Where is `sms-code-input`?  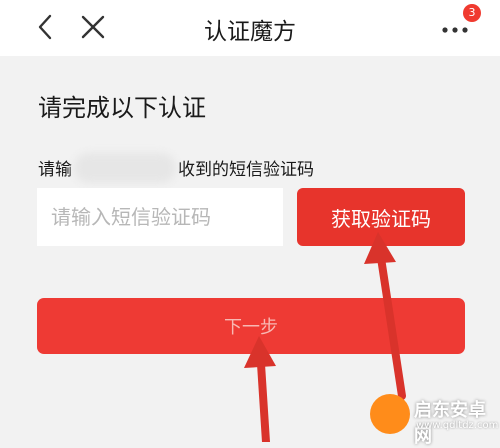
sms-code-input is located at coordinates (160, 217).